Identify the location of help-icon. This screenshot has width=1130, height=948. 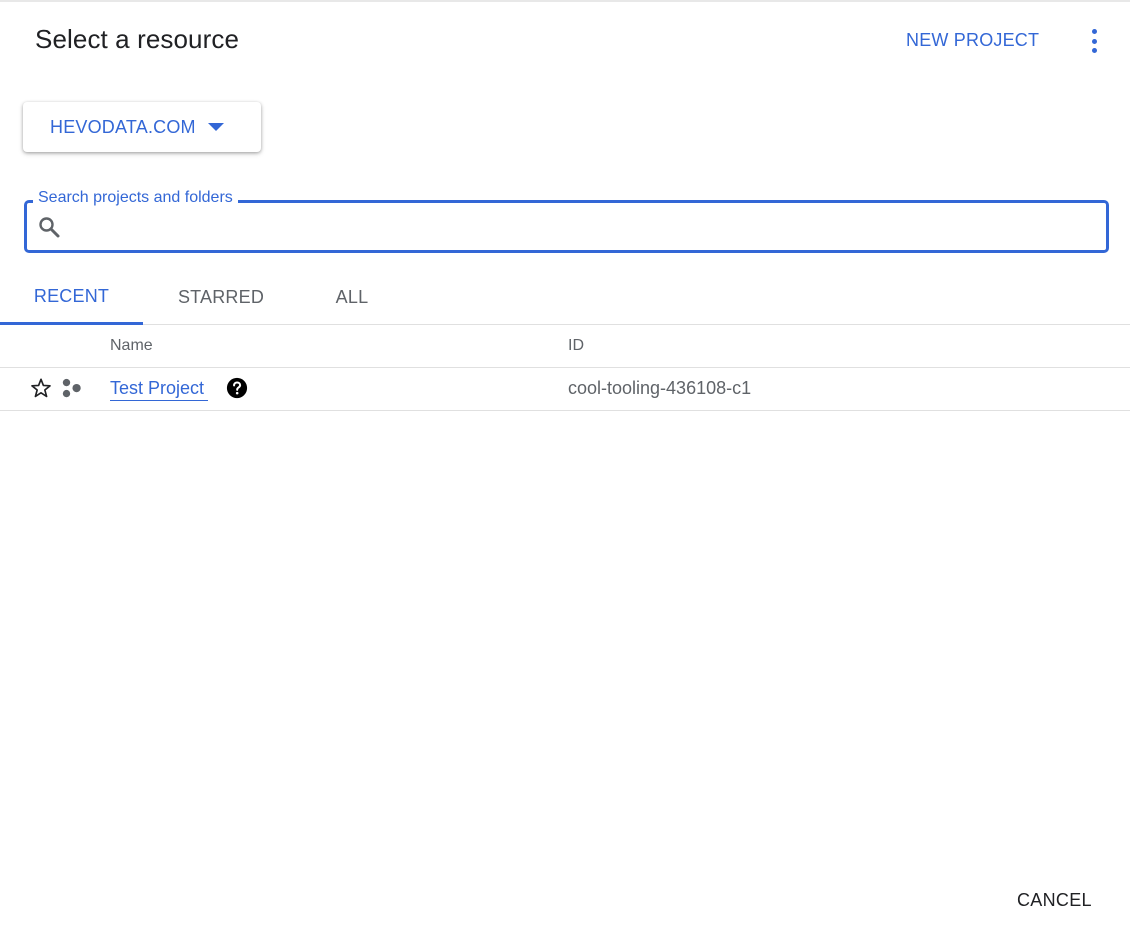
(237, 388).